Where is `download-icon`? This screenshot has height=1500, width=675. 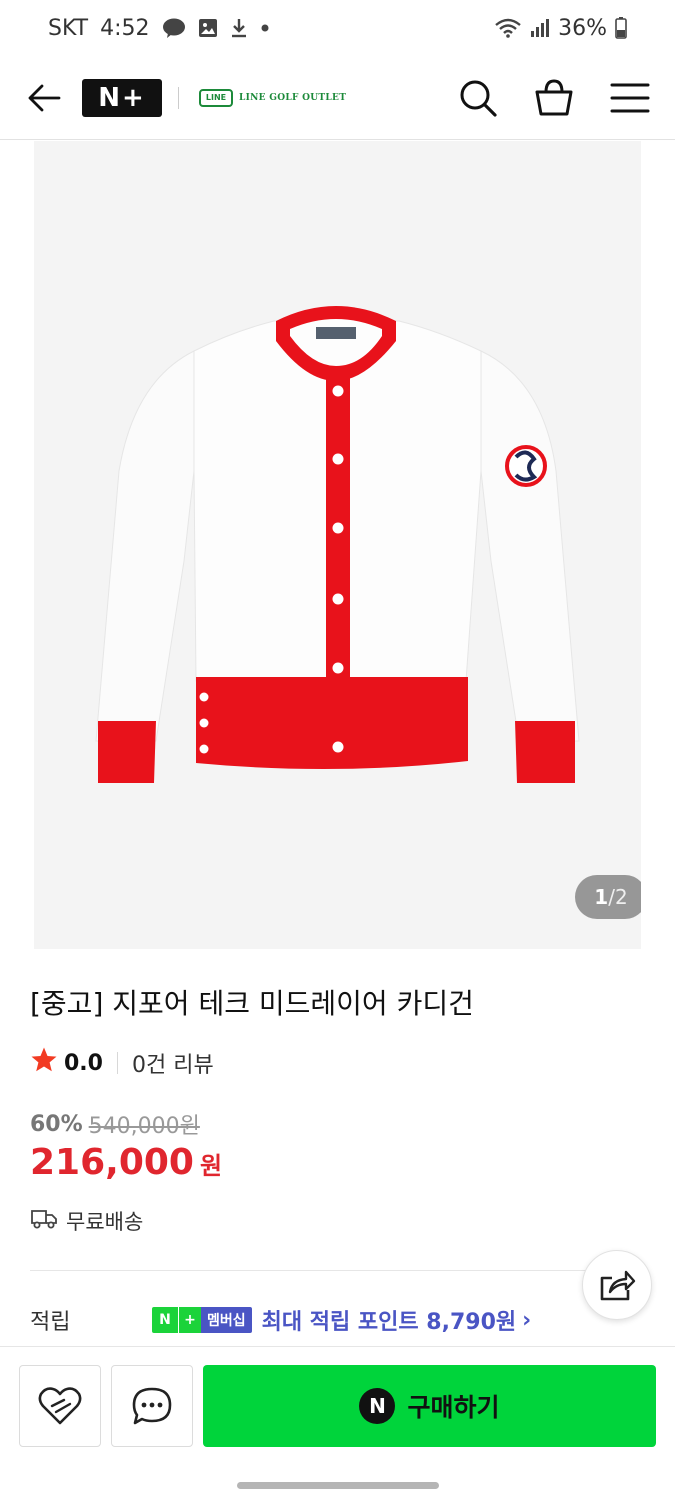 download-icon is located at coordinates (239, 28).